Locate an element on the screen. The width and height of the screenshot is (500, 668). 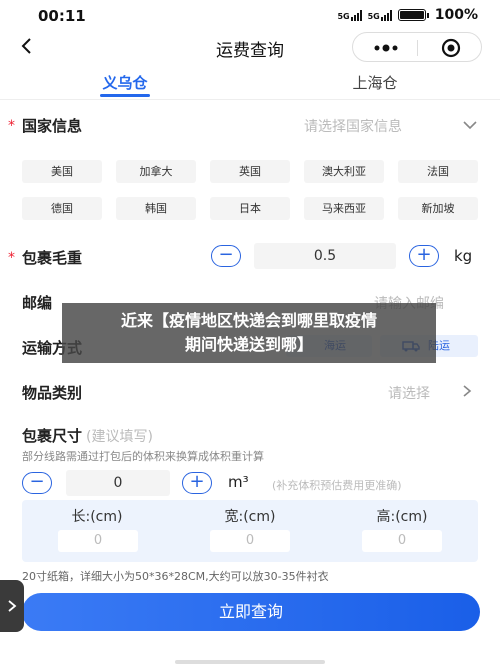
length-input: 0 is located at coordinates (98, 541).